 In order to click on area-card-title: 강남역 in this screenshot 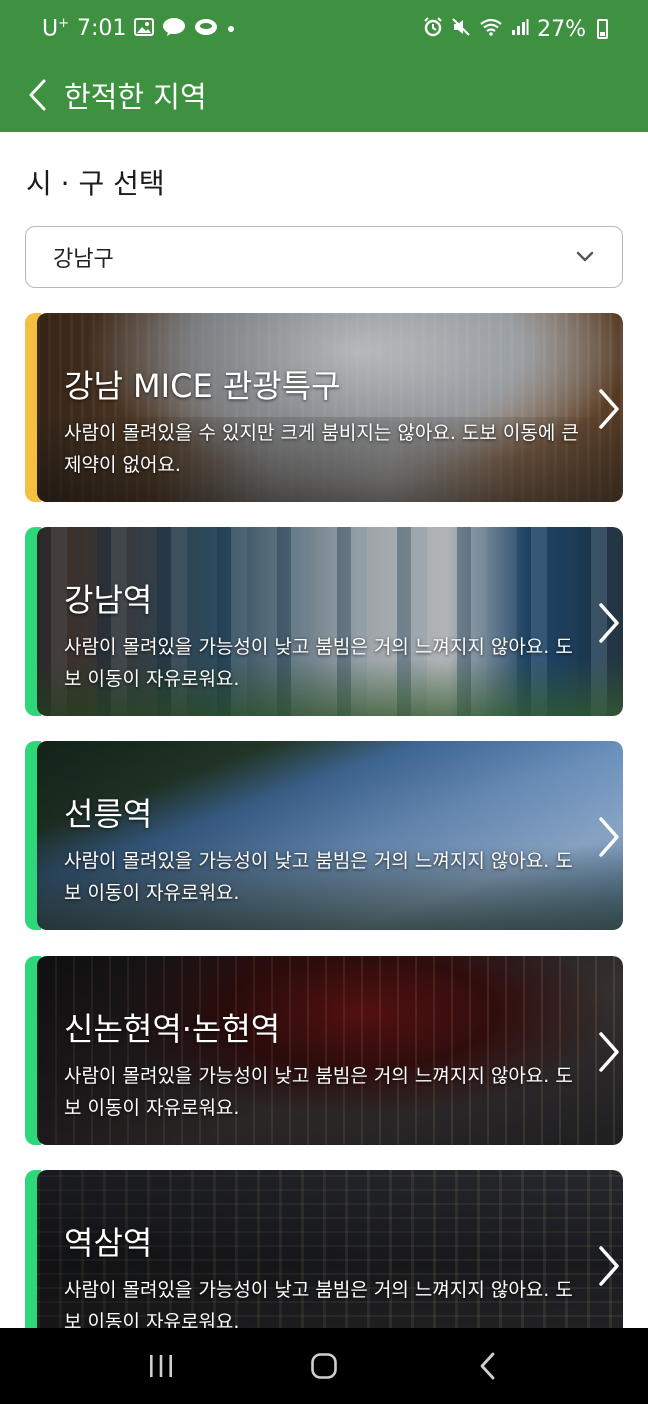, I will do `click(108, 600)`.